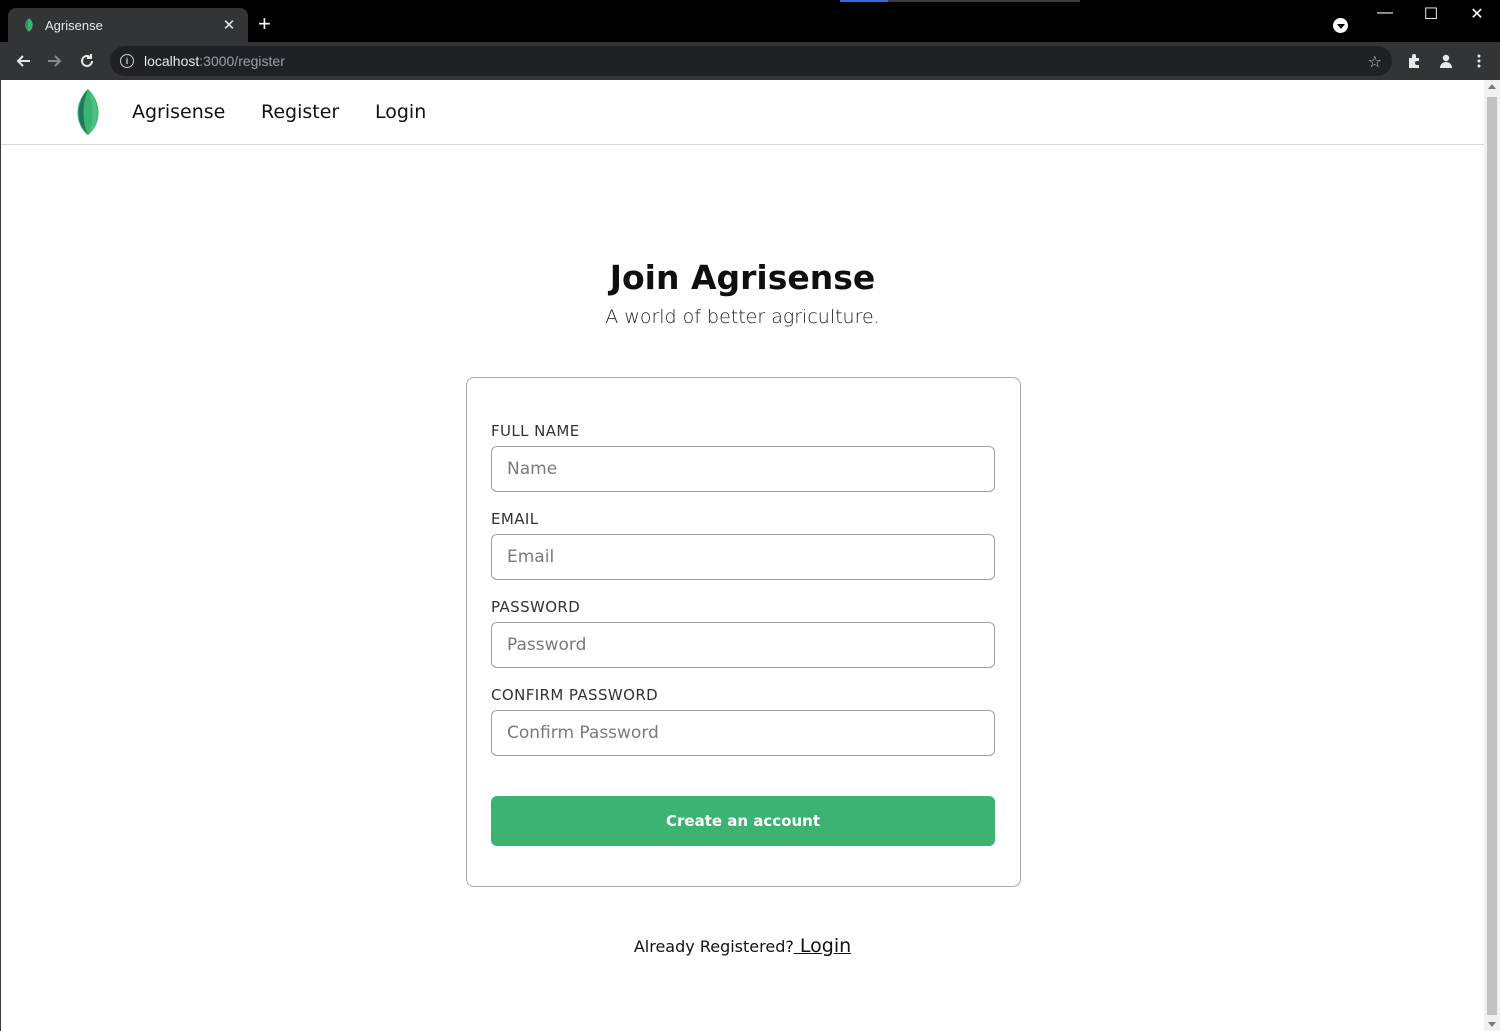 The image size is (1500, 1031). What do you see at coordinates (1340, 25) in the screenshot?
I see `tab-search-icon` at bounding box center [1340, 25].